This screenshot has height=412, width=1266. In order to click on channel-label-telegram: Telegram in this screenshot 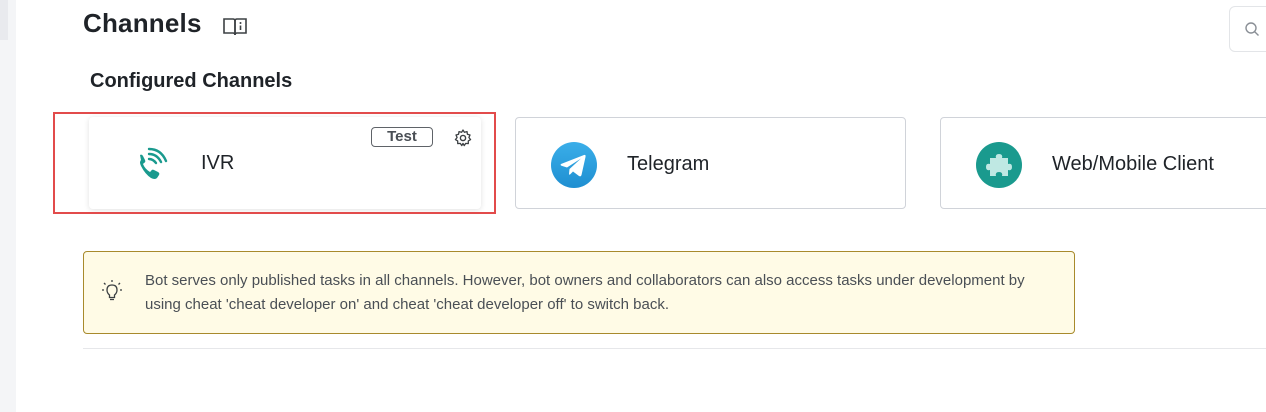, I will do `click(668, 164)`.